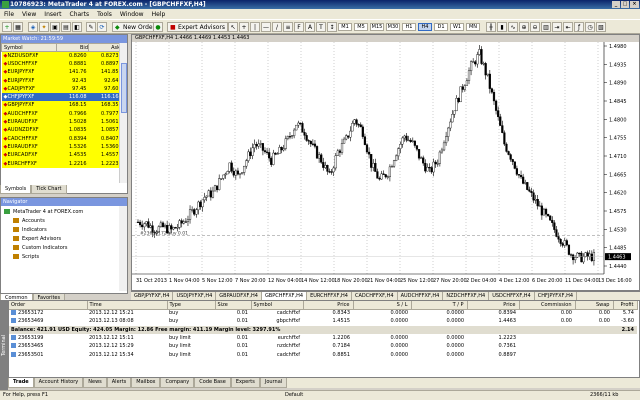 The height and width of the screenshot is (400, 640). Describe the element at coordinates (625, 4) in the screenshot. I see `maximize-icon: □` at that location.